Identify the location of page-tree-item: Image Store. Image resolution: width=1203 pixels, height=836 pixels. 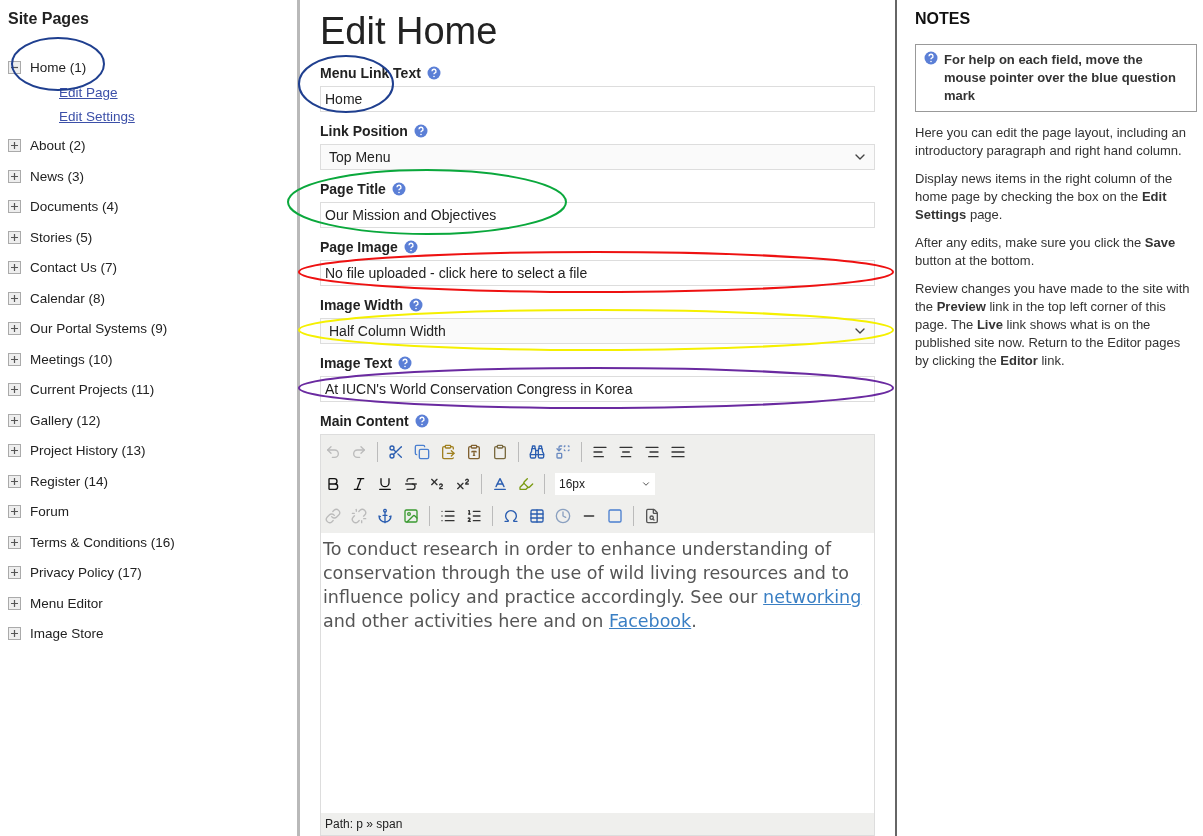
(67, 634).